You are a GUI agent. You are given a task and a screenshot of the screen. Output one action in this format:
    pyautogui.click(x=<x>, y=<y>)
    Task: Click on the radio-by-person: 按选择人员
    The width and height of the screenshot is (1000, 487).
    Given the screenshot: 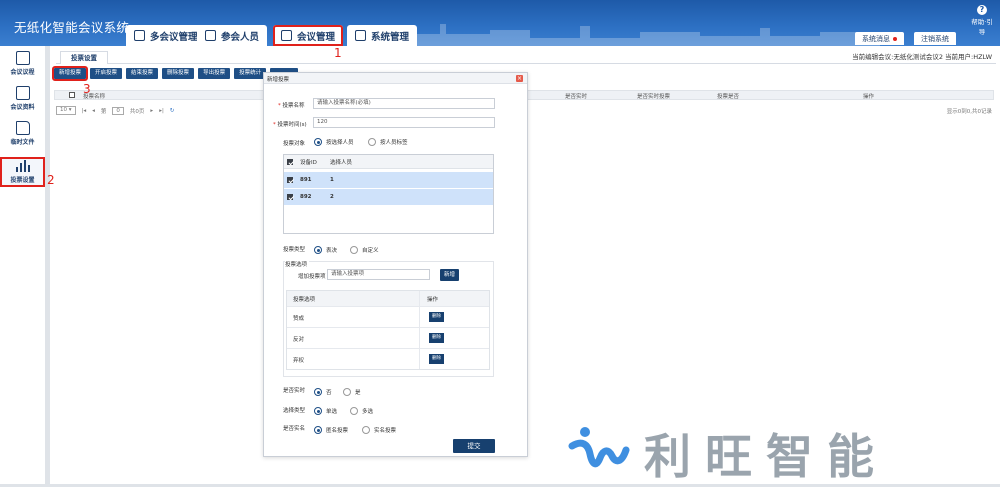 What is the action you would take?
    pyautogui.click(x=334, y=142)
    